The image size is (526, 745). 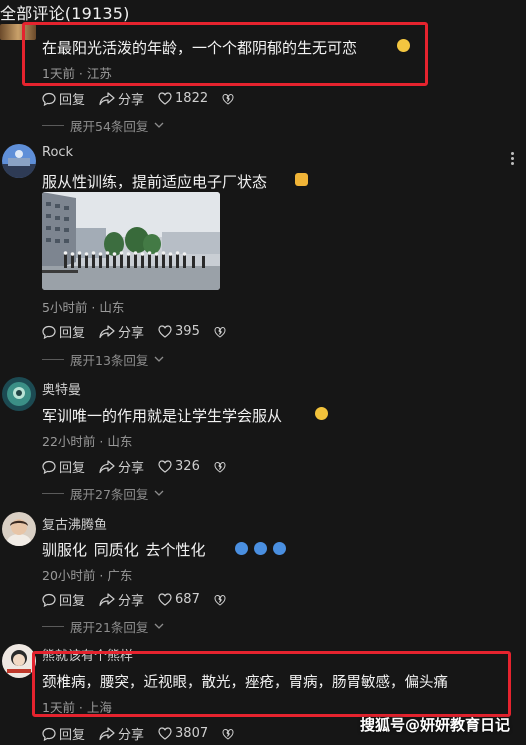 I want to click on comment-meta: 20小时前 · 广东, so click(x=87, y=575).